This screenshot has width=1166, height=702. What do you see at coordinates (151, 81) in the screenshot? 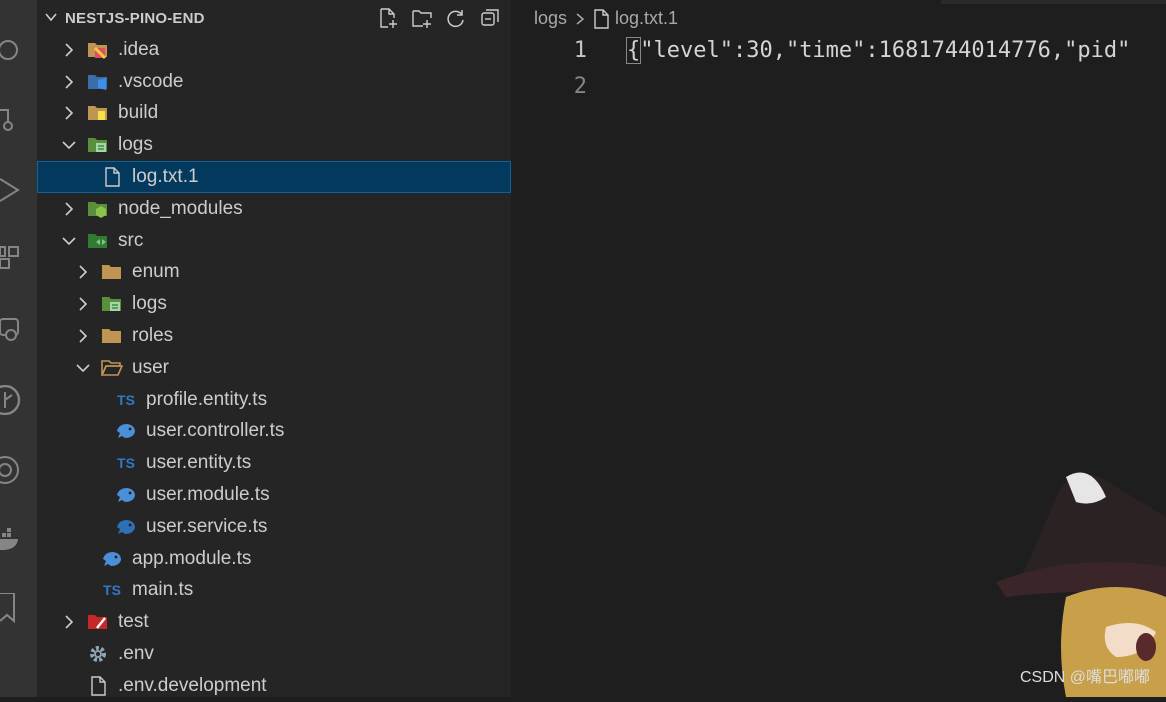
I see `tree-item-label: .vscode` at bounding box center [151, 81].